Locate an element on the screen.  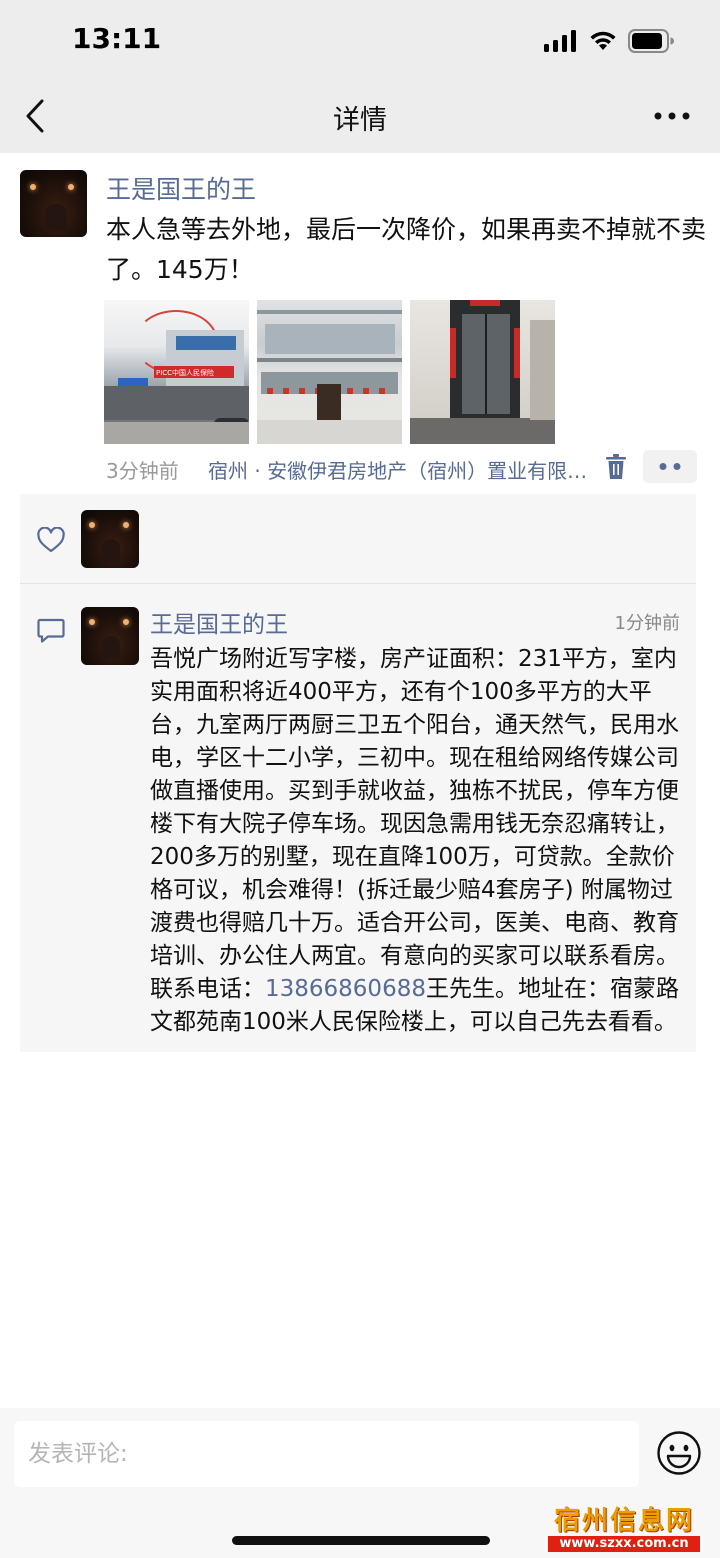
post-text: 本人急等去外地，最后一次降价，如果再卖不掉就不卖了。145万！ is located at coordinates (406, 249).